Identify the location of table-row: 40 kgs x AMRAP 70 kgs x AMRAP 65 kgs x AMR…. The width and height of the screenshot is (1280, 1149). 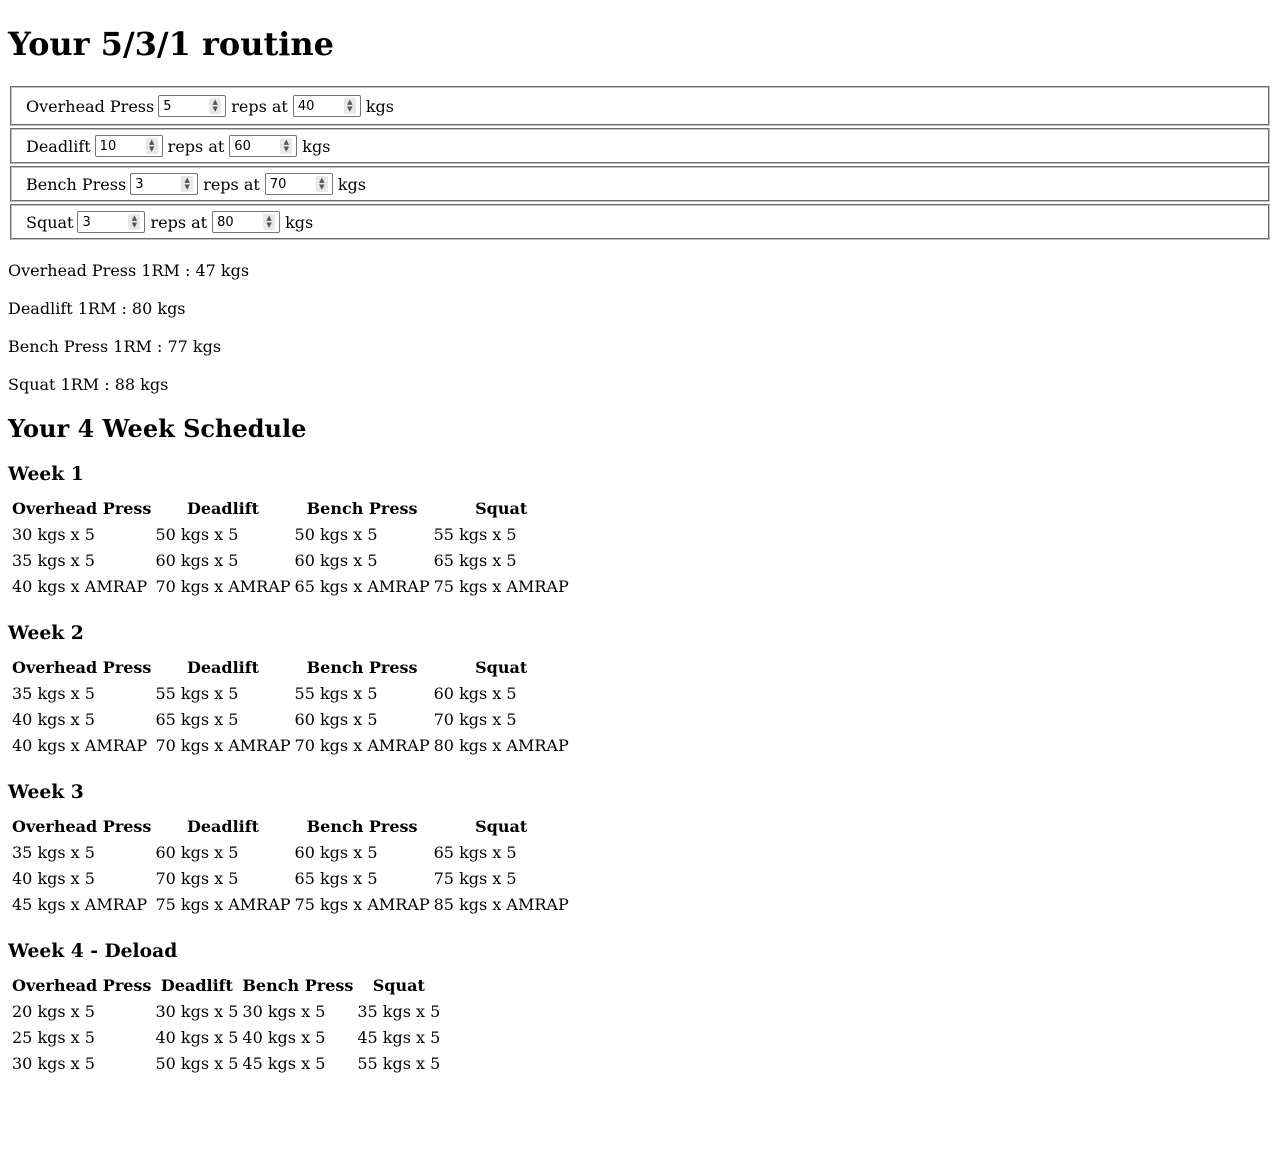
(290, 586).